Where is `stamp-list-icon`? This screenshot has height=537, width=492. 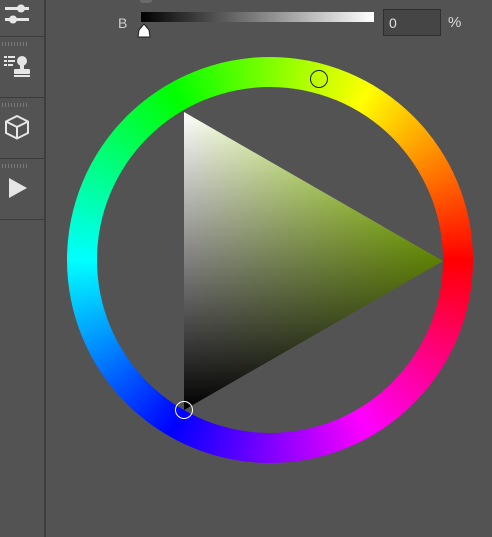 stamp-list-icon is located at coordinates (17, 66).